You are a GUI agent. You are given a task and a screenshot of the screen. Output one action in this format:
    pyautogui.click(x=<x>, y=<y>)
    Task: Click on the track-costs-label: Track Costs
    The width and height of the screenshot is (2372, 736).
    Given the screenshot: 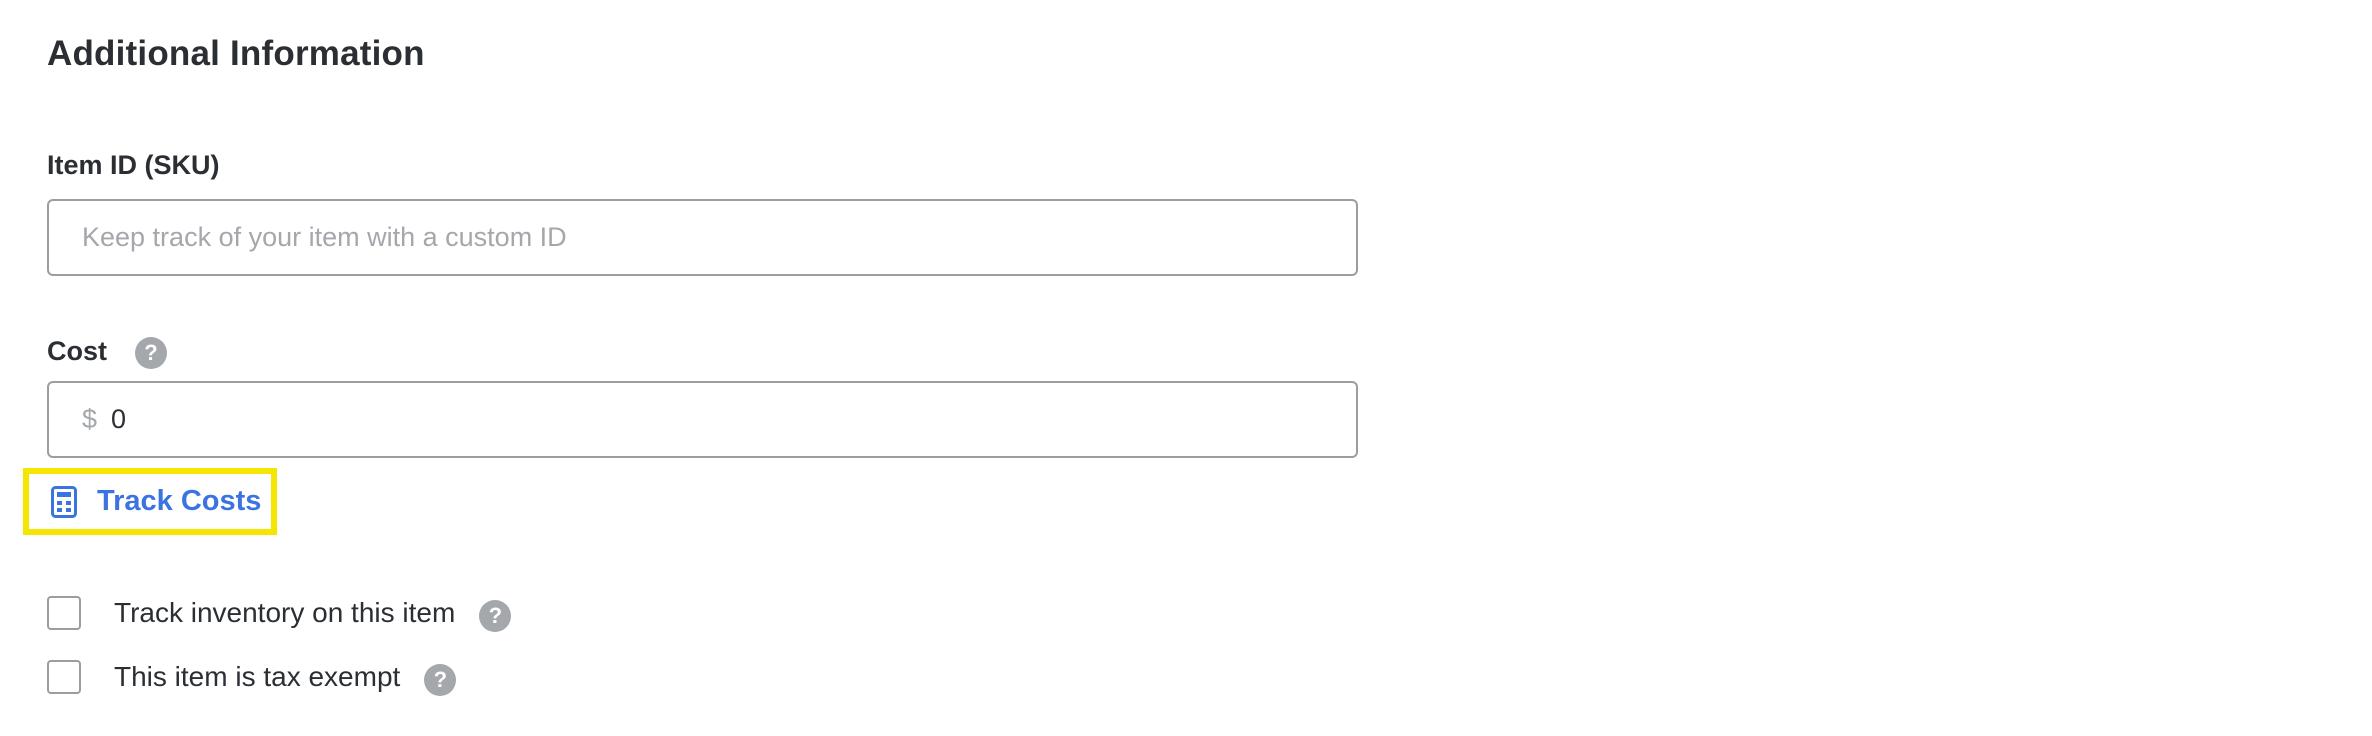 What is the action you would take?
    pyautogui.click(x=179, y=501)
    